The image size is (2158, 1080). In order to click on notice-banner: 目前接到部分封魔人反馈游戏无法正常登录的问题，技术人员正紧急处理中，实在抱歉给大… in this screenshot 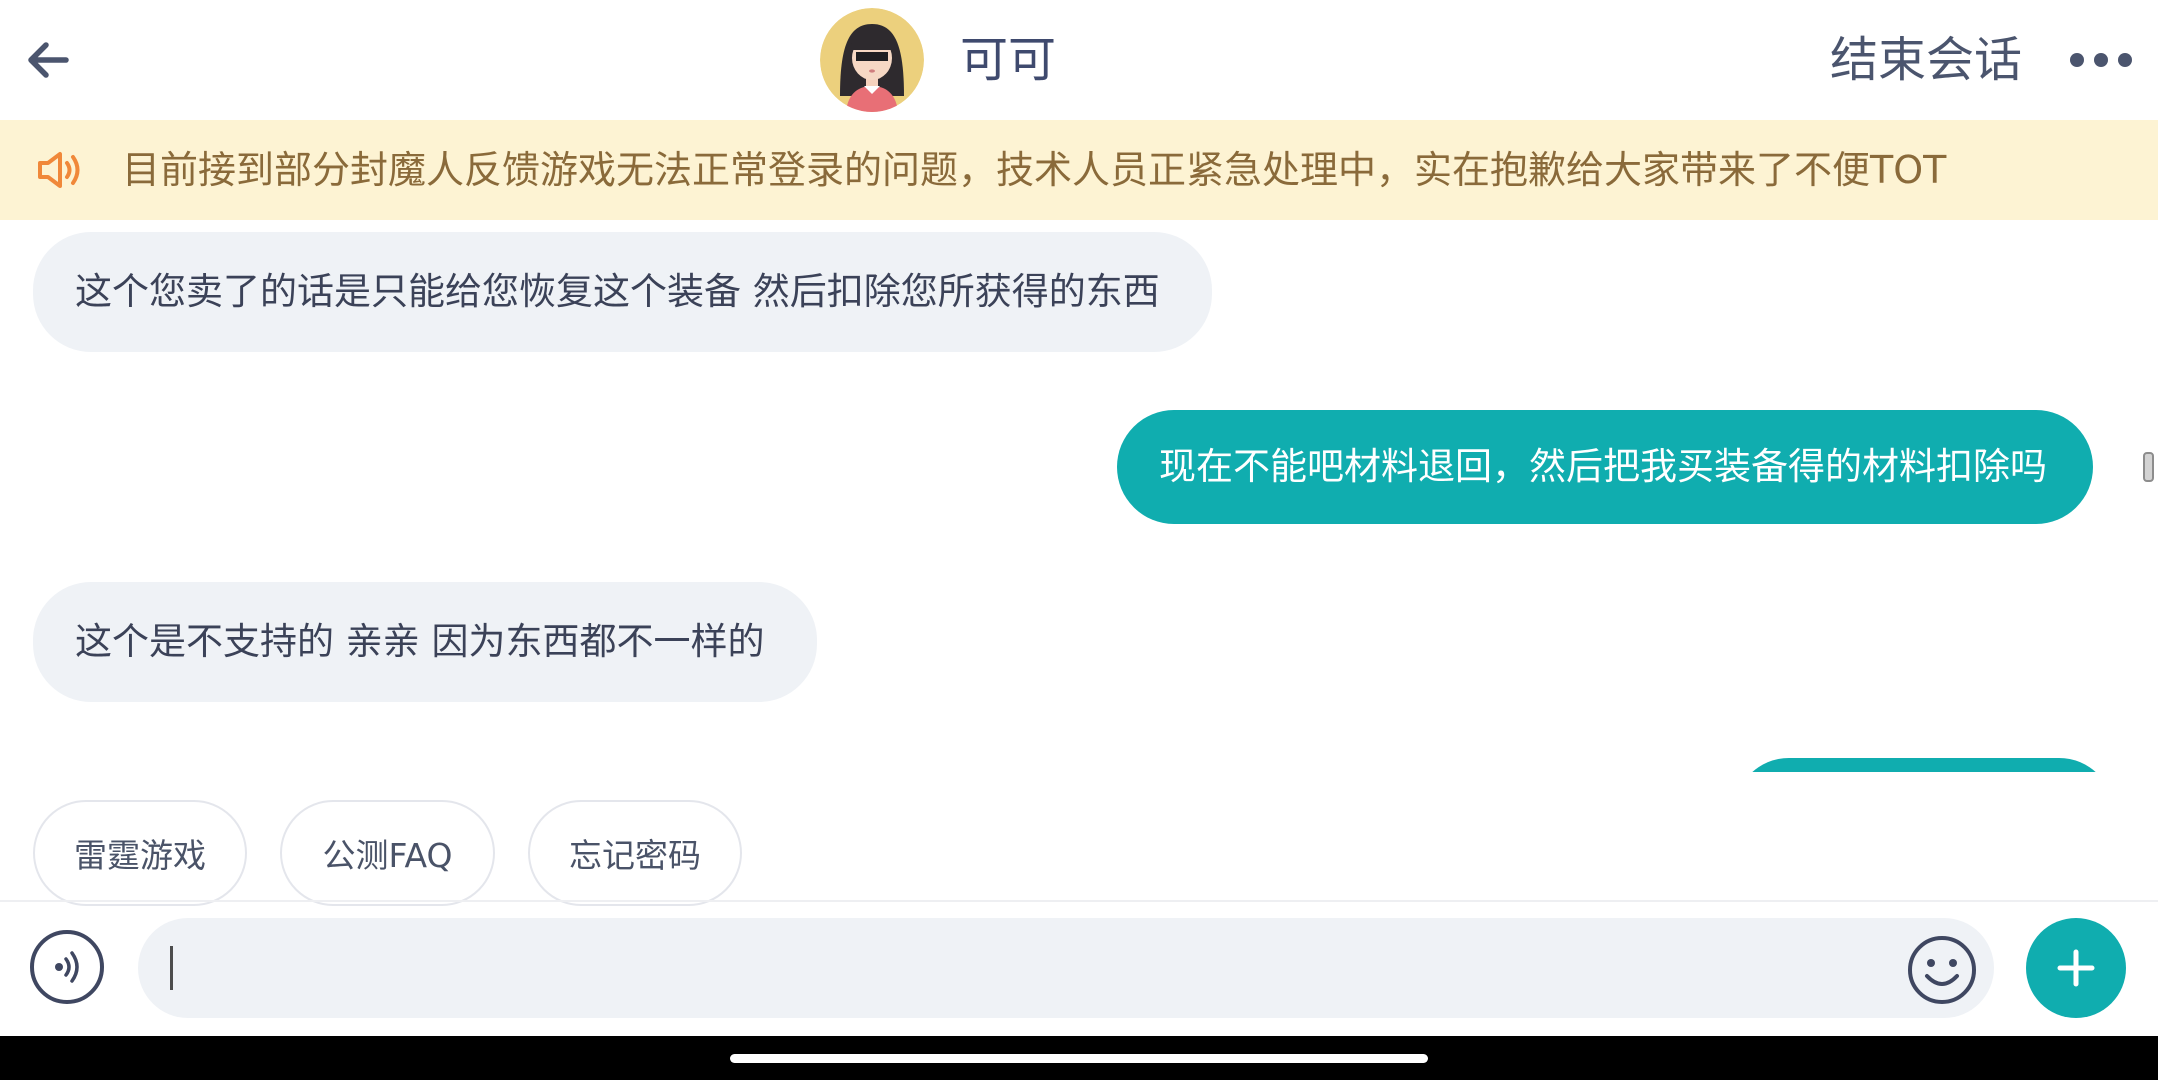, I will do `click(1079, 170)`.